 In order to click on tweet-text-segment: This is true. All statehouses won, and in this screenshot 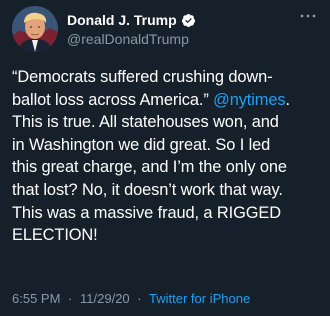, I will do `click(145, 122)`.